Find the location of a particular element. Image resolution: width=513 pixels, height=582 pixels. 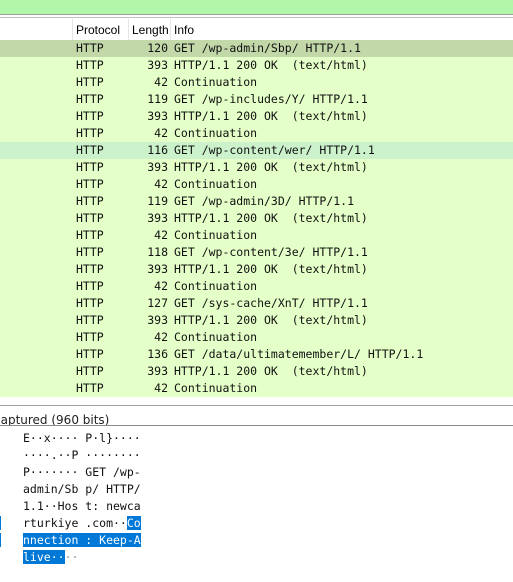

ascii-after-text: ·· is located at coordinates (71, 557).